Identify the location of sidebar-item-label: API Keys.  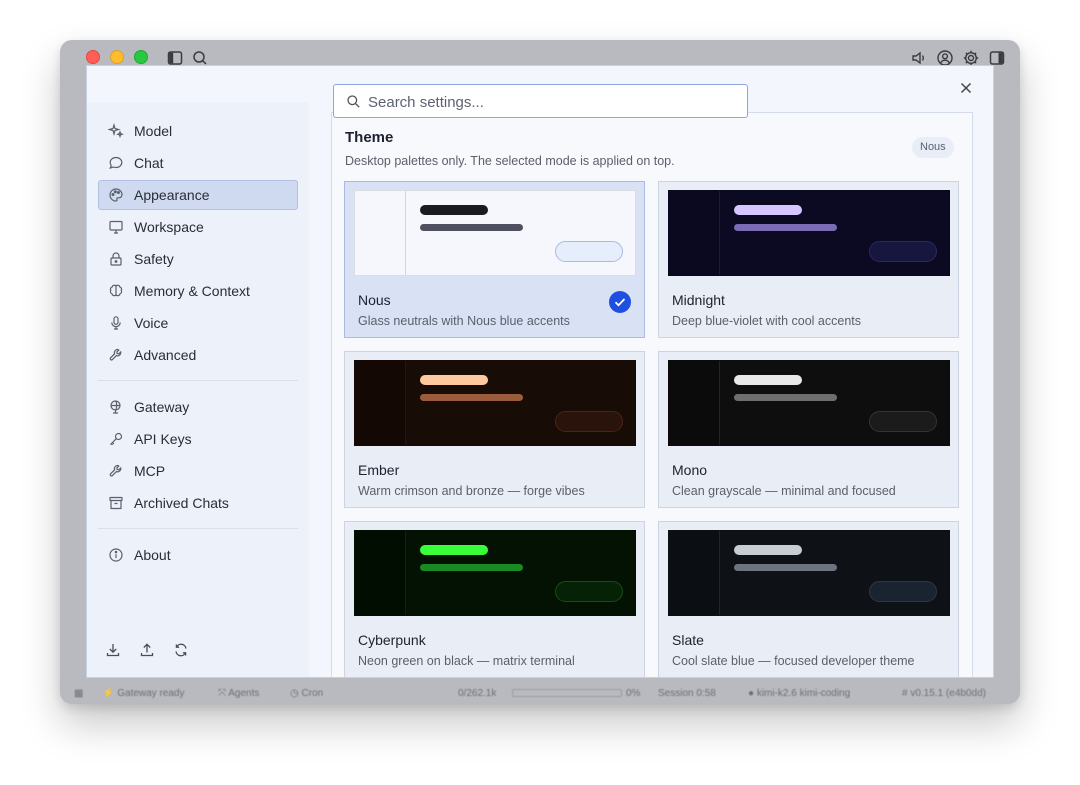
(163, 439).